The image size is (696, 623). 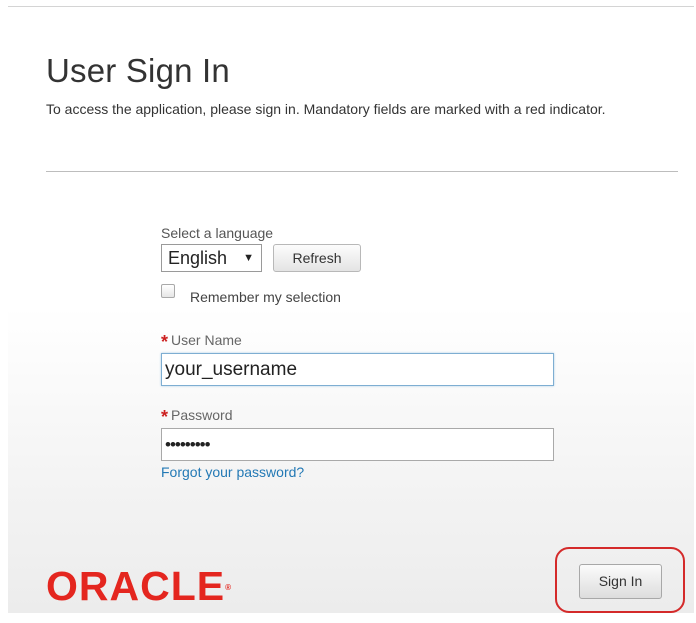 I want to click on language-label: Select a language, so click(x=217, y=233).